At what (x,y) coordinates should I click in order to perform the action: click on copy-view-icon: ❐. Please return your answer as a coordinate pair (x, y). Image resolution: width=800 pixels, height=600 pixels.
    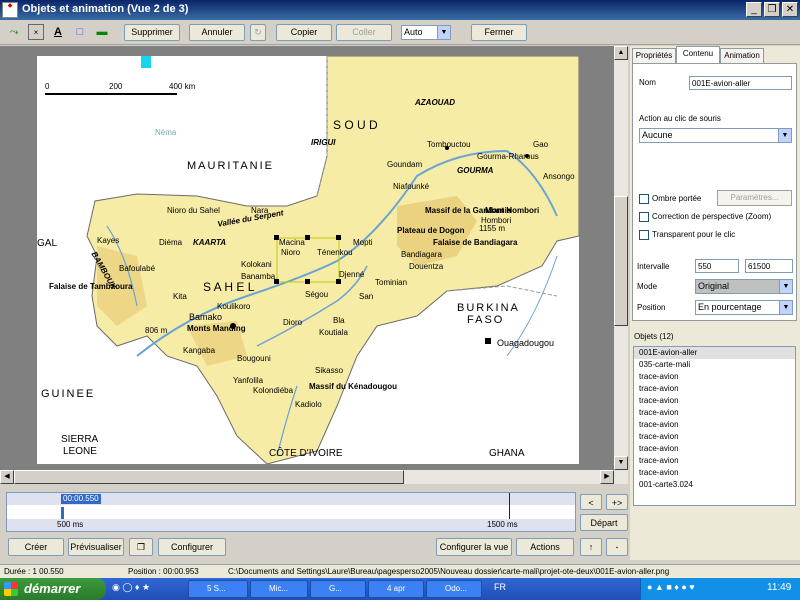
    Looking at the image, I should click on (141, 547).